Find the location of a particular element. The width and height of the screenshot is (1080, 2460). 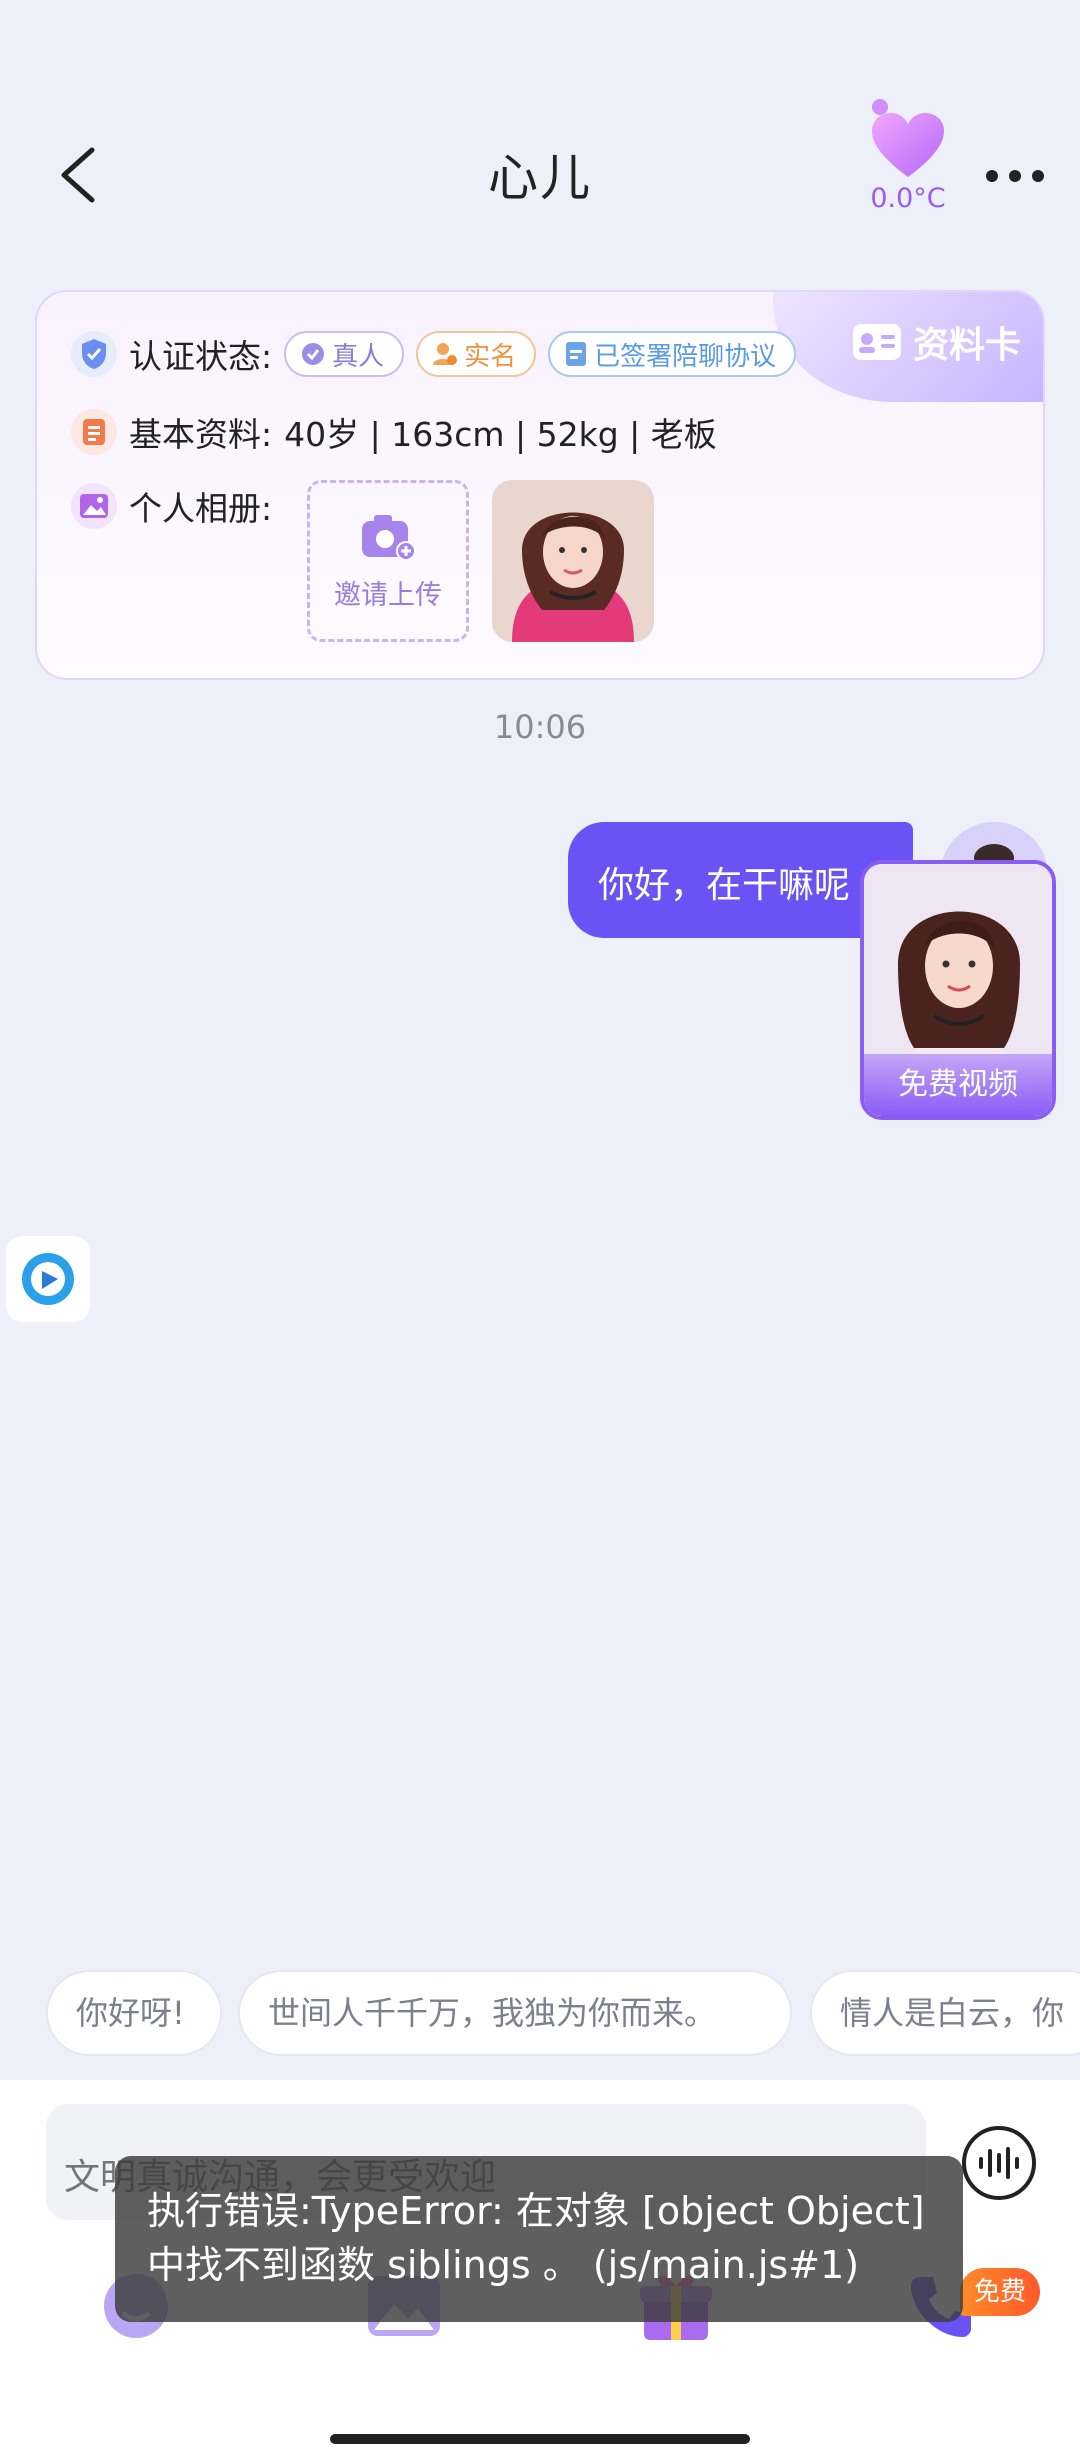

portrait-image is located at coordinates (573, 561).